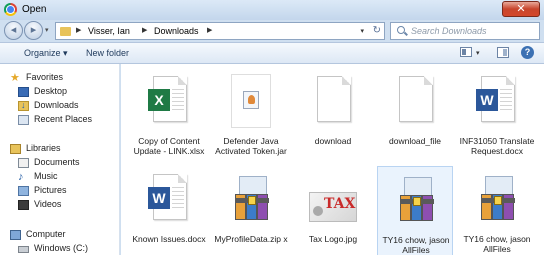 The height and width of the screenshot is (255, 544). Describe the element at coordinates (503, 52) in the screenshot. I see `preview-pane-icon` at that location.